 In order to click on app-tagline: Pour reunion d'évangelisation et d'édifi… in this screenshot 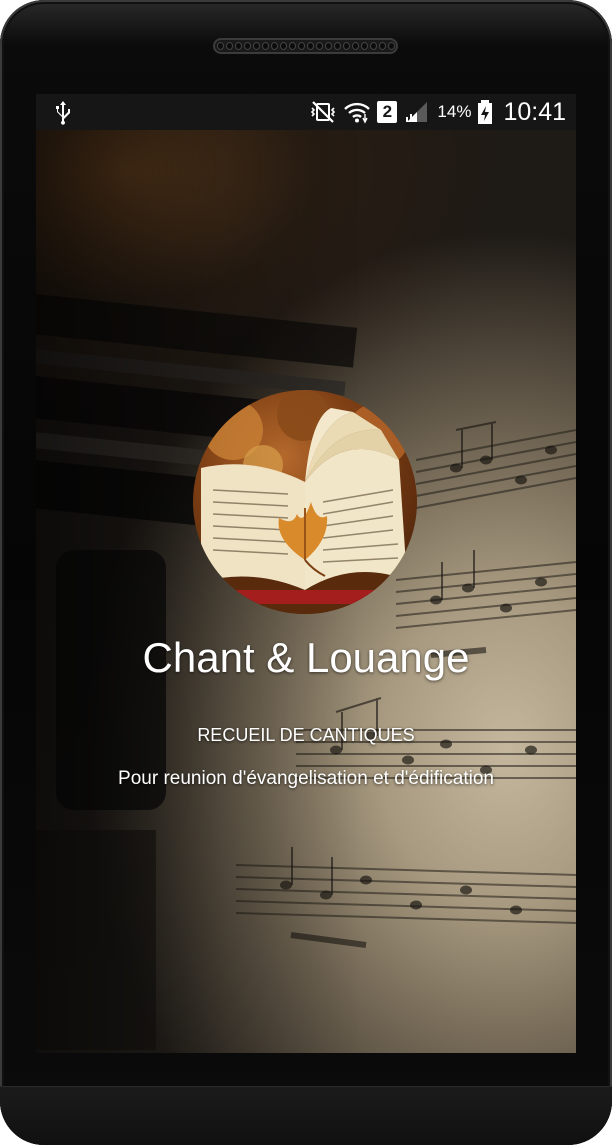, I will do `click(306, 778)`.